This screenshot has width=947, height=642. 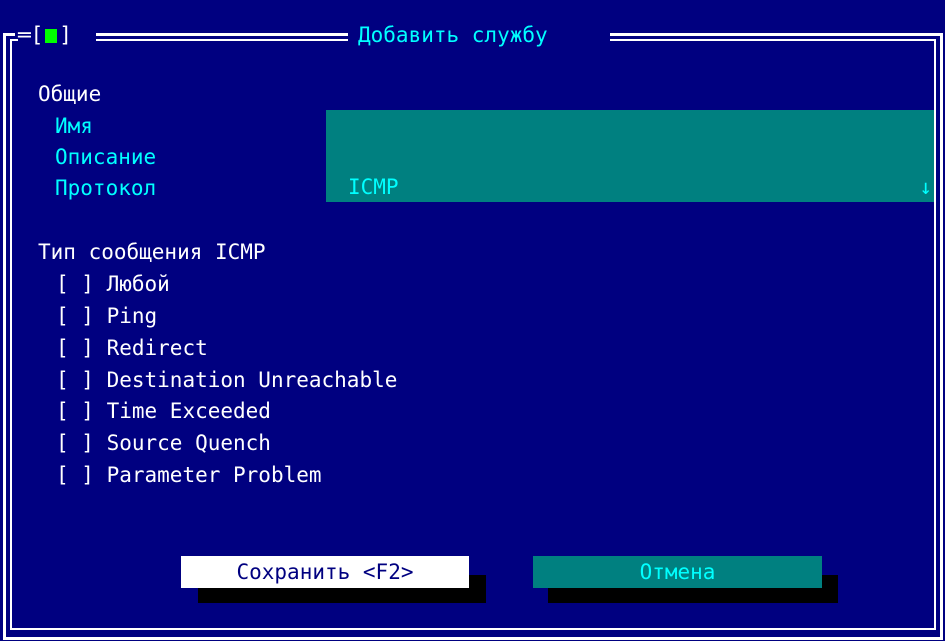 What do you see at coordinates (188, 411) in the screenshot?
I see `checkbox-label: Time Exceeded` at bounding box center [188, 411].